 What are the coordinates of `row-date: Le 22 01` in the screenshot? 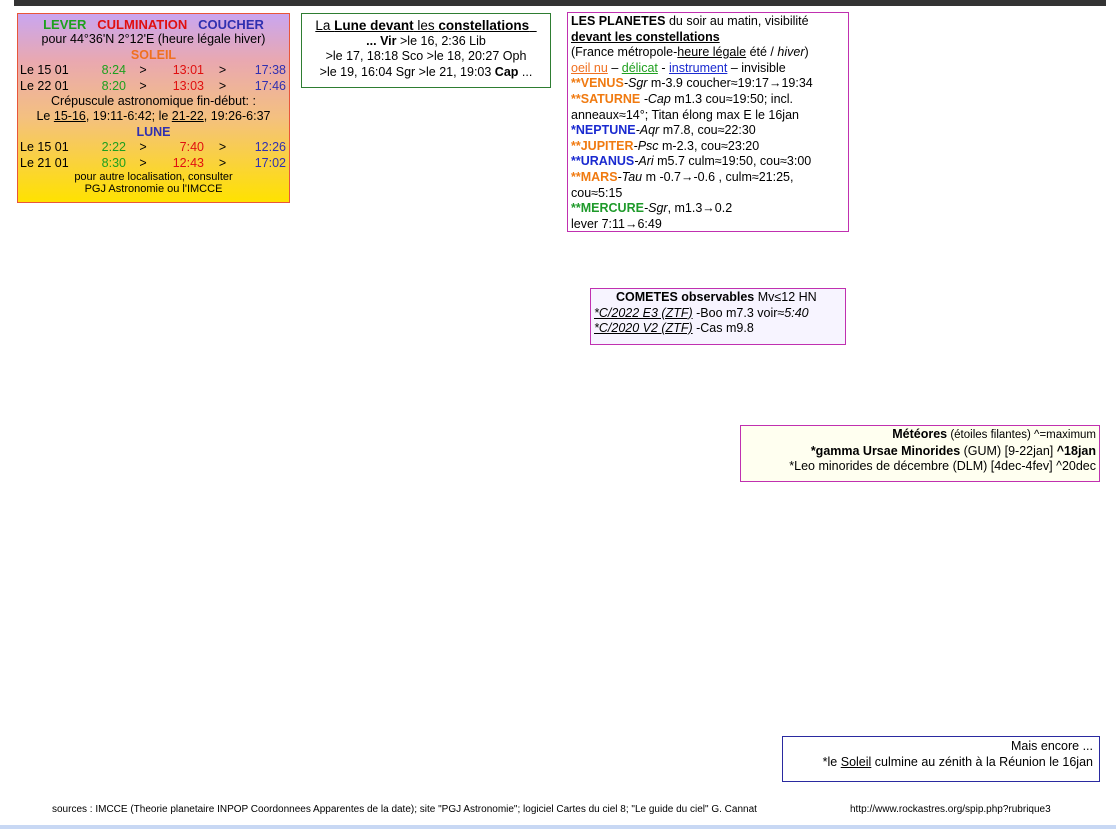 It's located at (44, 85).